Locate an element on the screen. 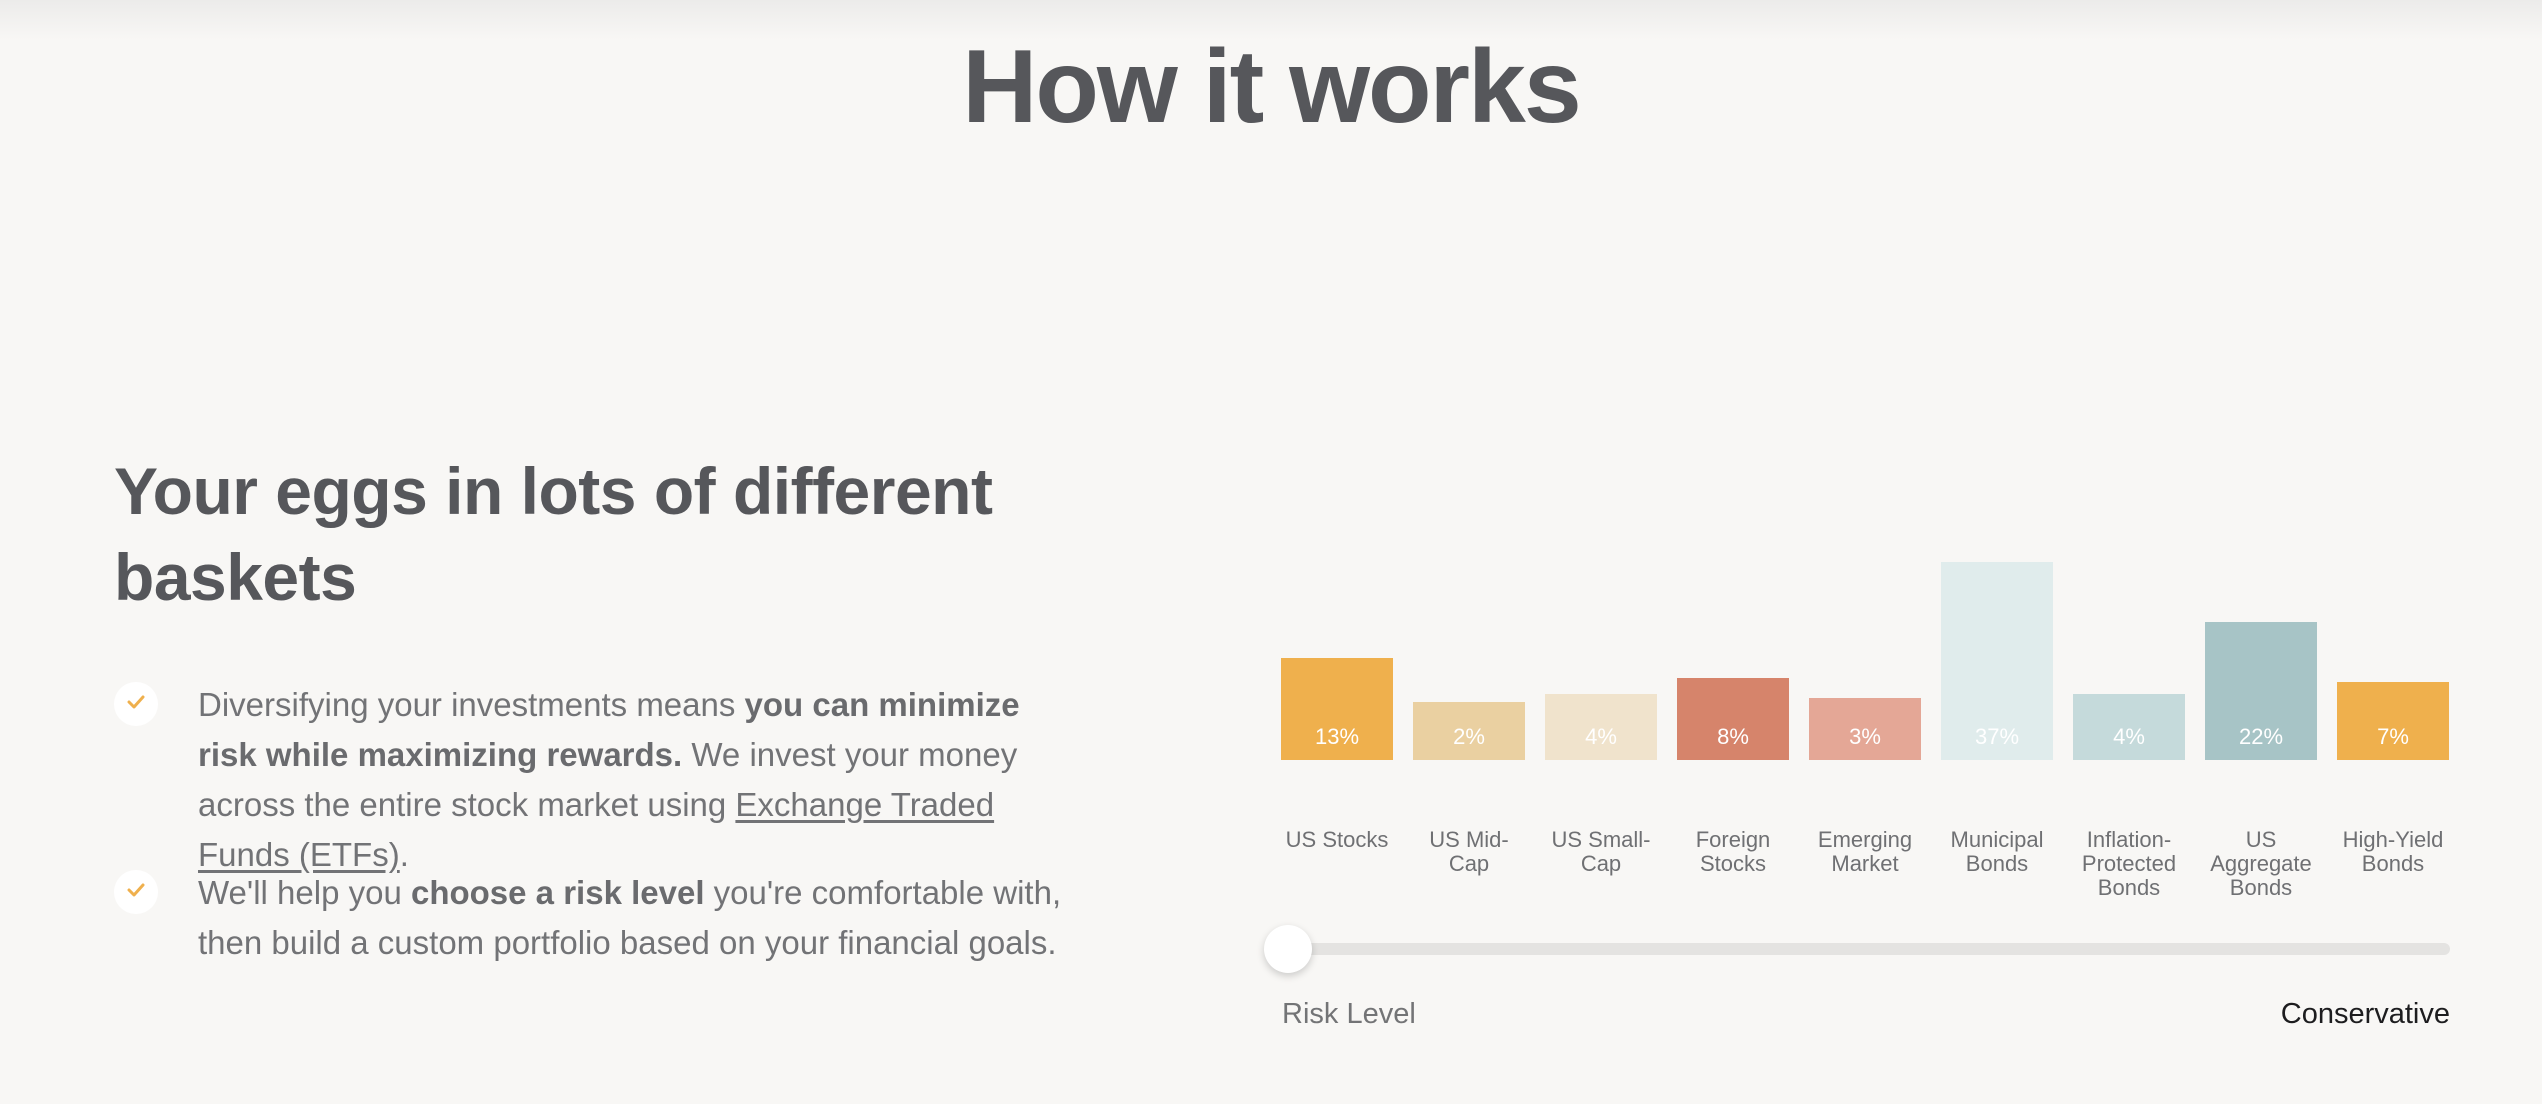 The width and height of the screenshot is (2542, 1104). bar-us-aggregate-bonds: 22% is located at coordinates (2261, 691).